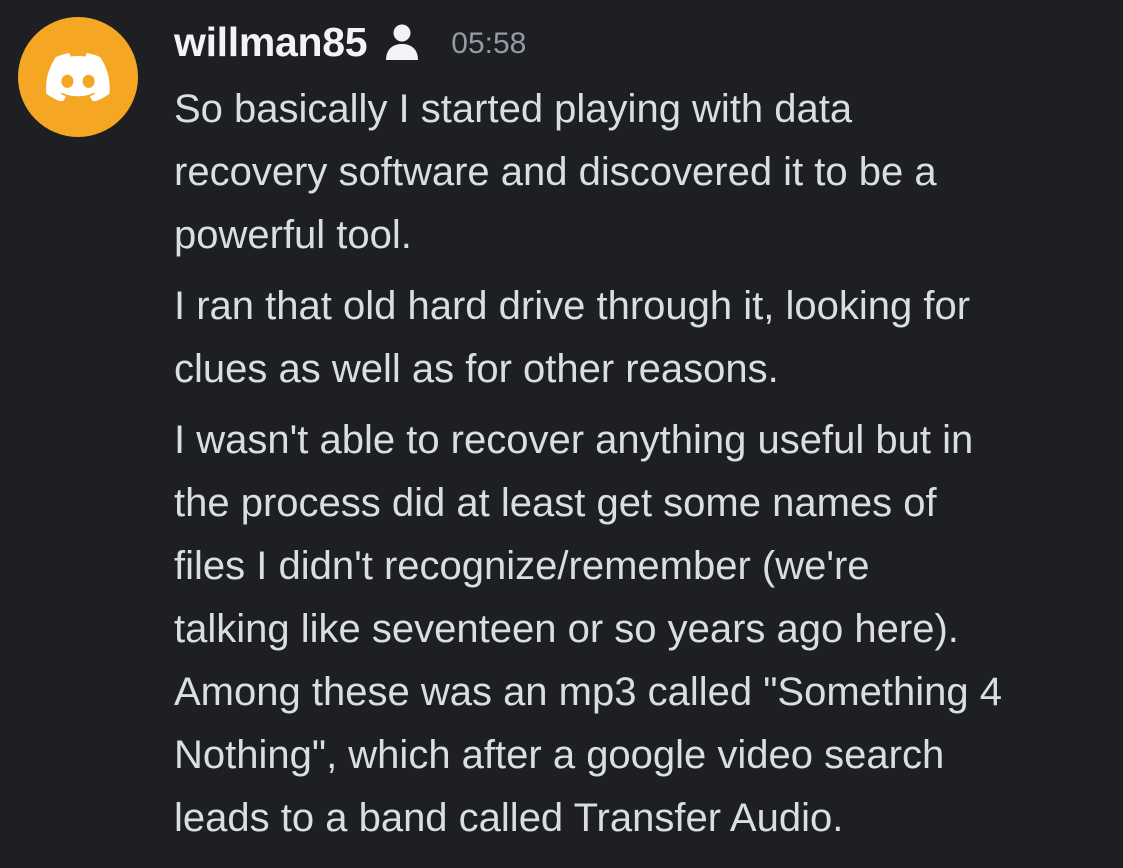  What do you see at coordinates (509, 818) in the screenshot?
I see `message-line: leads to a band called Transfer Audio.` at bounding box center [509, 818].